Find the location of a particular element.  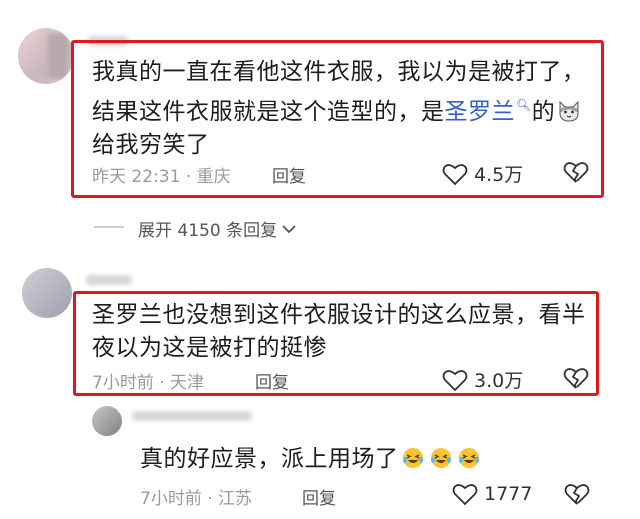

chevron-down-icon is located at coordinates (289, 228).